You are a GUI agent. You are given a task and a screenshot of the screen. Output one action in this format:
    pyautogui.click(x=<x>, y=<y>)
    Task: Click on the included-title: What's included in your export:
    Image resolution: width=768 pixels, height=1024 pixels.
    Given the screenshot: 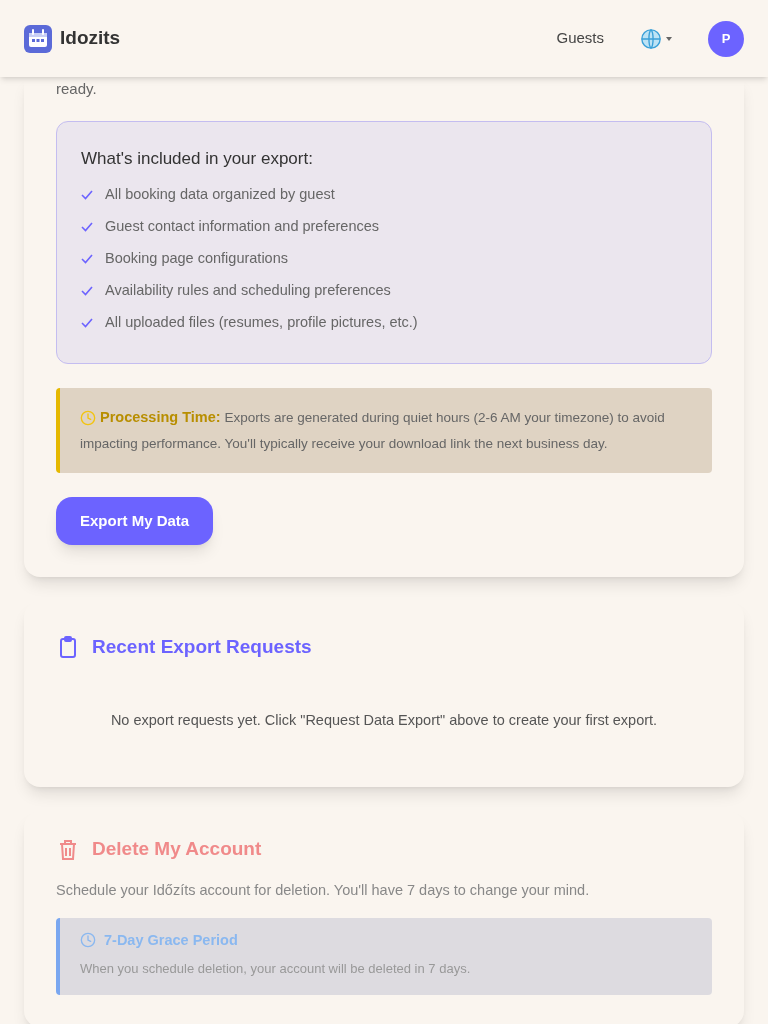 What is the action you would take?
    pyautogui.click(x=197, y=158)
    